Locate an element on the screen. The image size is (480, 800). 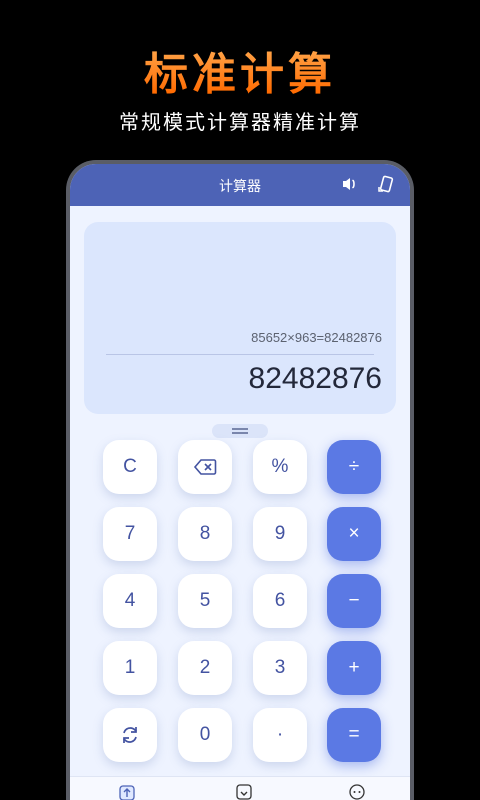
promo-title: 标准计算 is located at coordinates (240, 69).